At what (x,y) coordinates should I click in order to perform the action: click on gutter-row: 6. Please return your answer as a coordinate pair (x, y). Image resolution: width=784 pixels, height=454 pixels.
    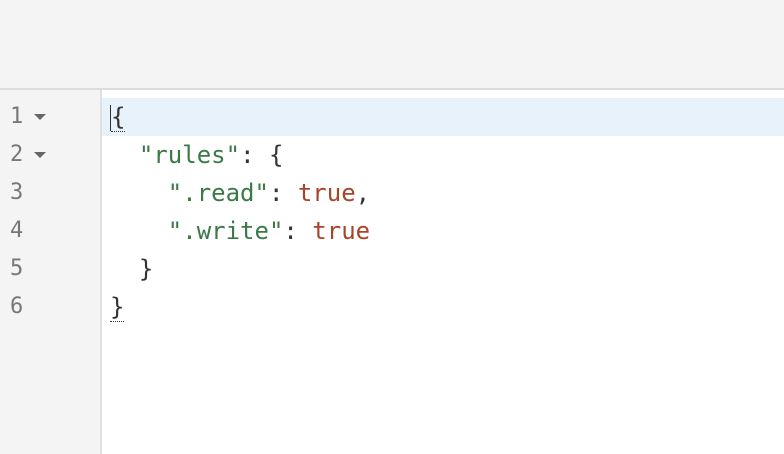
    Looking at the image, I should click on (50, 307).